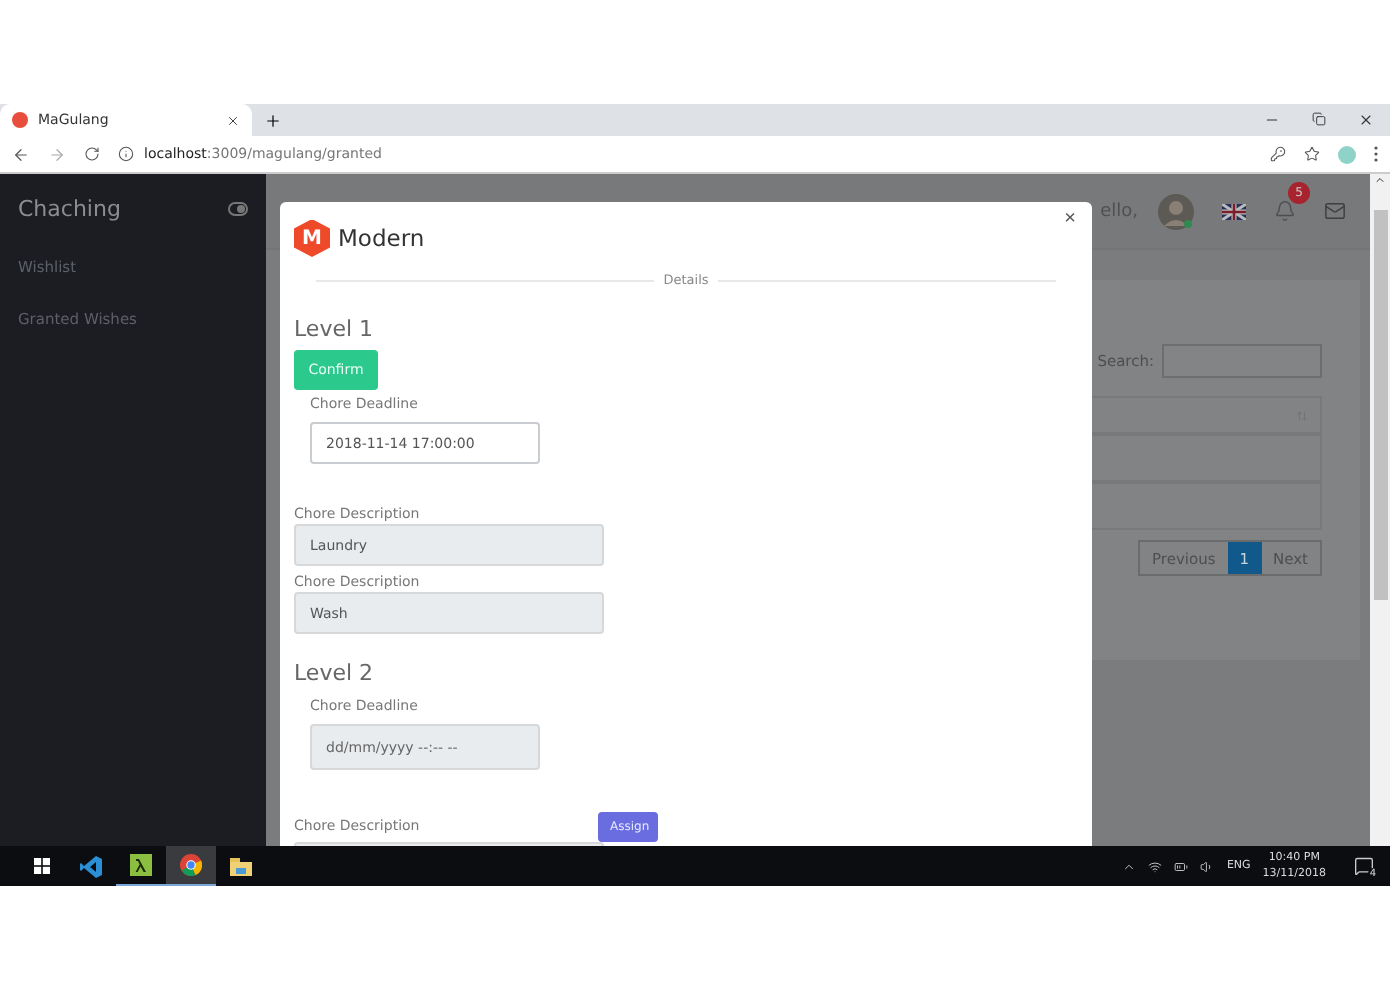 The width and height of the screenshot is (1390, 988). What do you see at coordinates (41, 866) in the screenshot?
I see `windows-icon` at bounding box center [41, 866].